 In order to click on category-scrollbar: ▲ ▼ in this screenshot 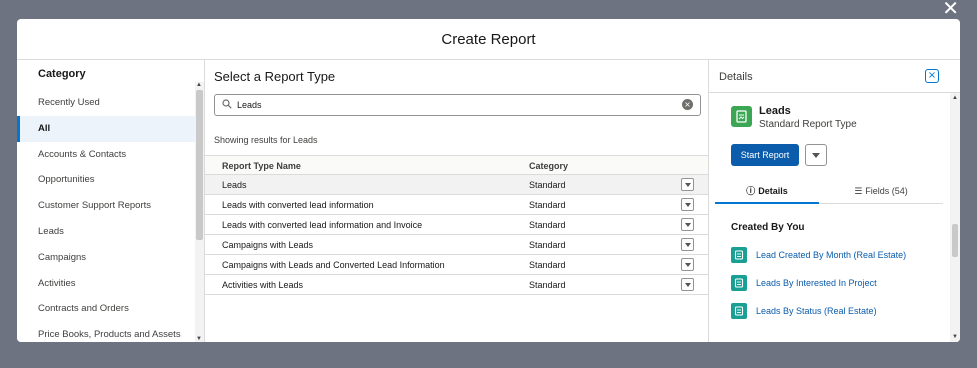, I will do `click(199, 212)`.